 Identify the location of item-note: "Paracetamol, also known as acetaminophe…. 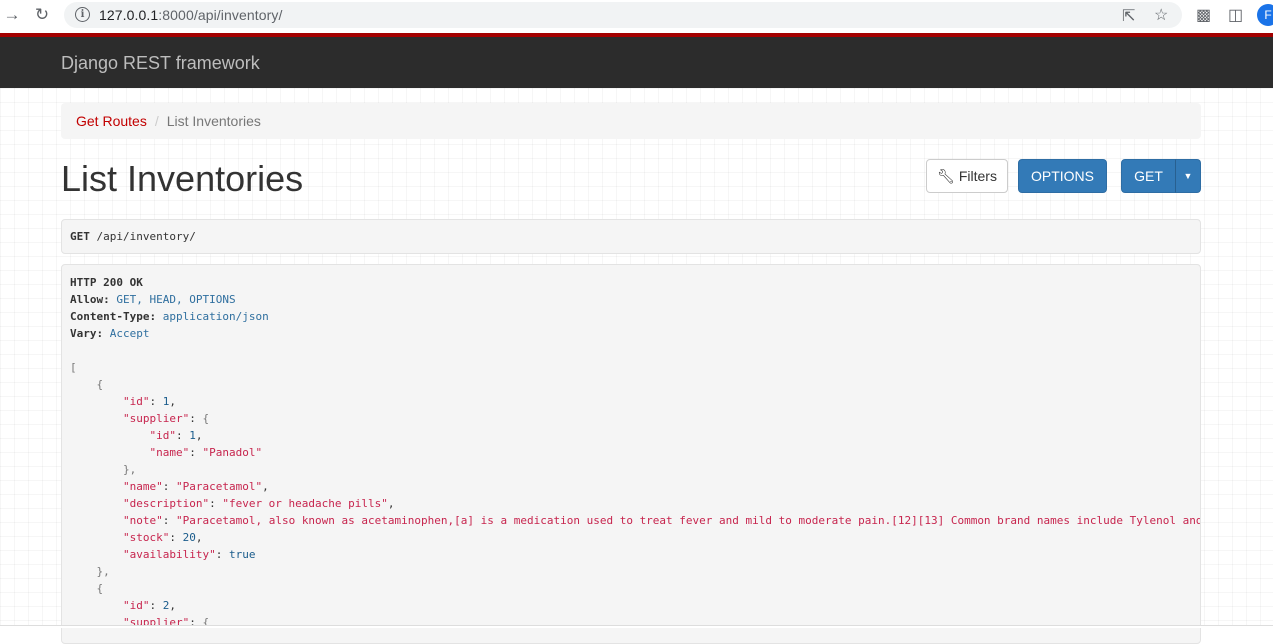
(688, 520).